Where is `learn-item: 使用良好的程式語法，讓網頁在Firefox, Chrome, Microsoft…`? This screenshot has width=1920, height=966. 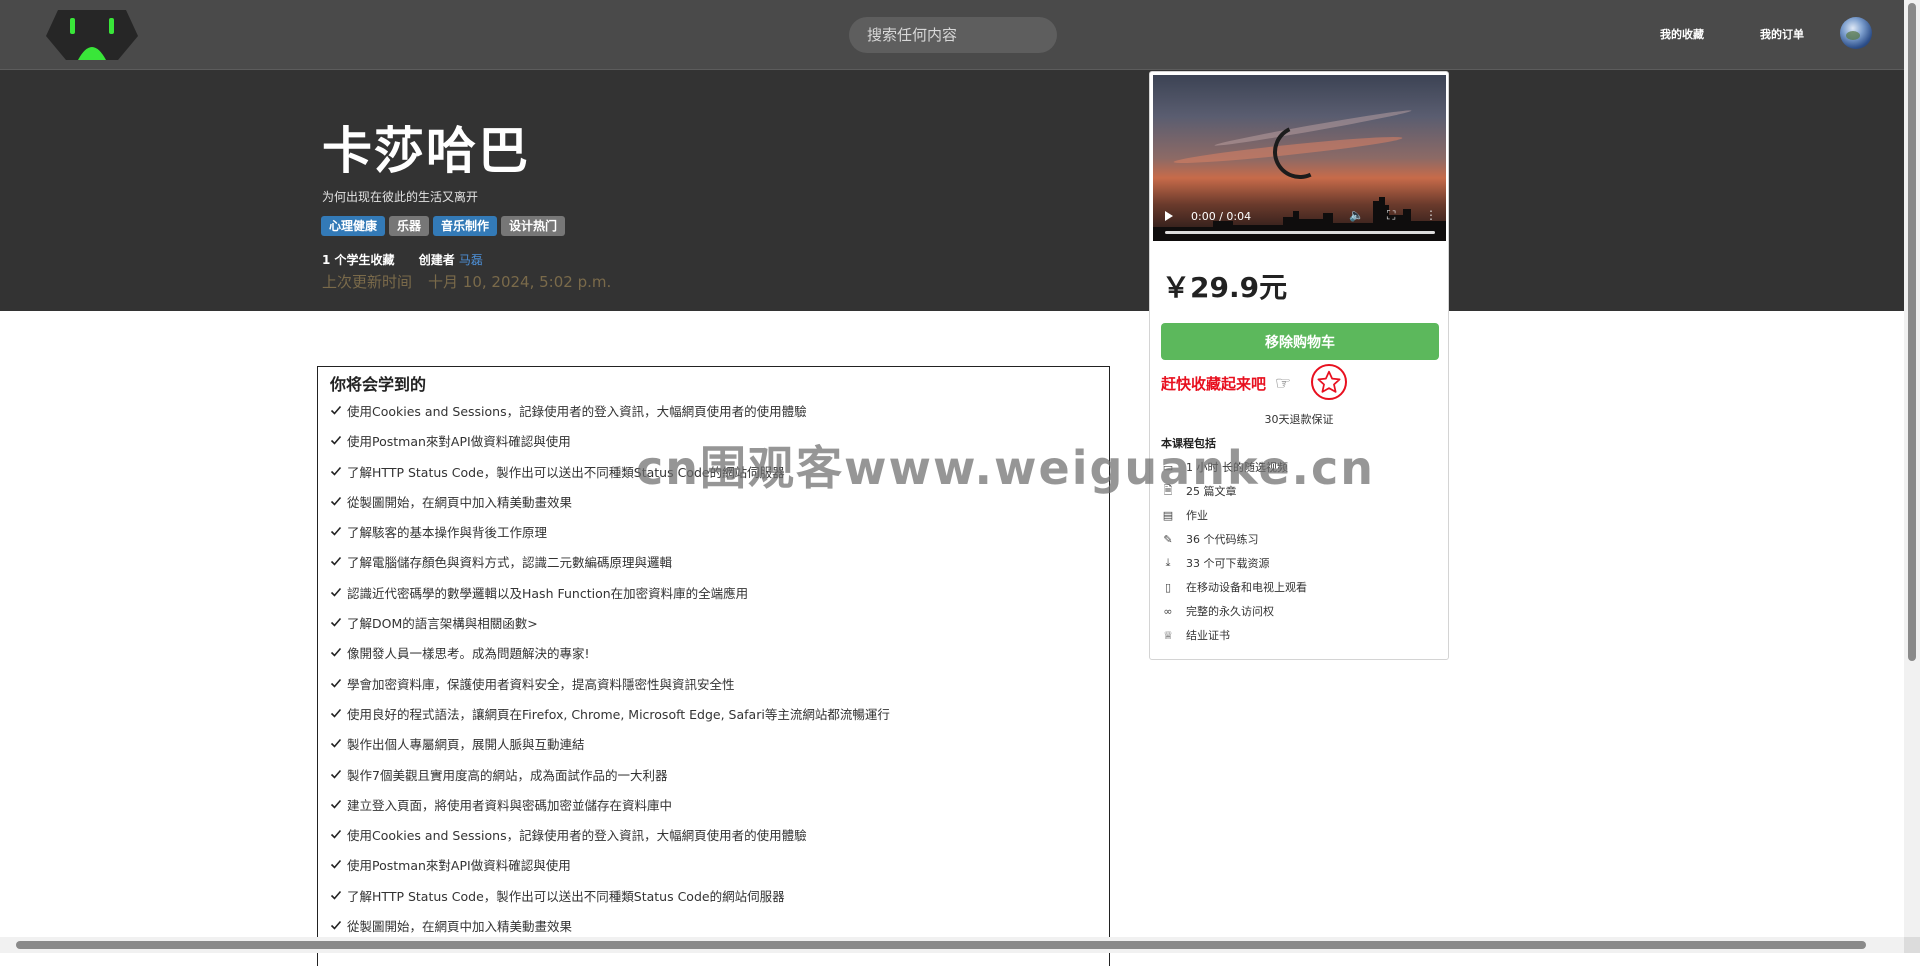 learn-item: 使用良好的程式語法，讓網頁在Firefox, Chrome, Microsoft… is located at coordinates (610, 719).